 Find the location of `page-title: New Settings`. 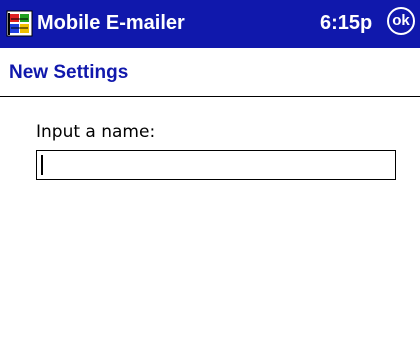

page-title: New Settings is located at coordinates (69, 72).